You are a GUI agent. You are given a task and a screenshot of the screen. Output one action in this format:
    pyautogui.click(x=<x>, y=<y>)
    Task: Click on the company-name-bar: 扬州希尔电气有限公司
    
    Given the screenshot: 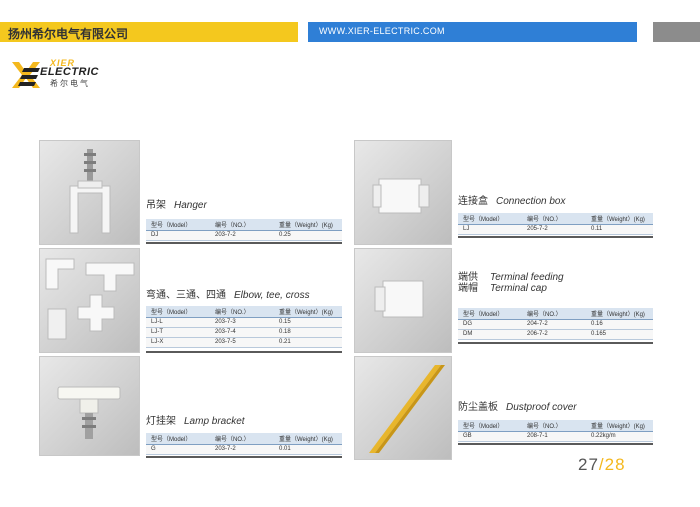 What is the action you would take?
    pyautogui.click(x=149, y=32)
    